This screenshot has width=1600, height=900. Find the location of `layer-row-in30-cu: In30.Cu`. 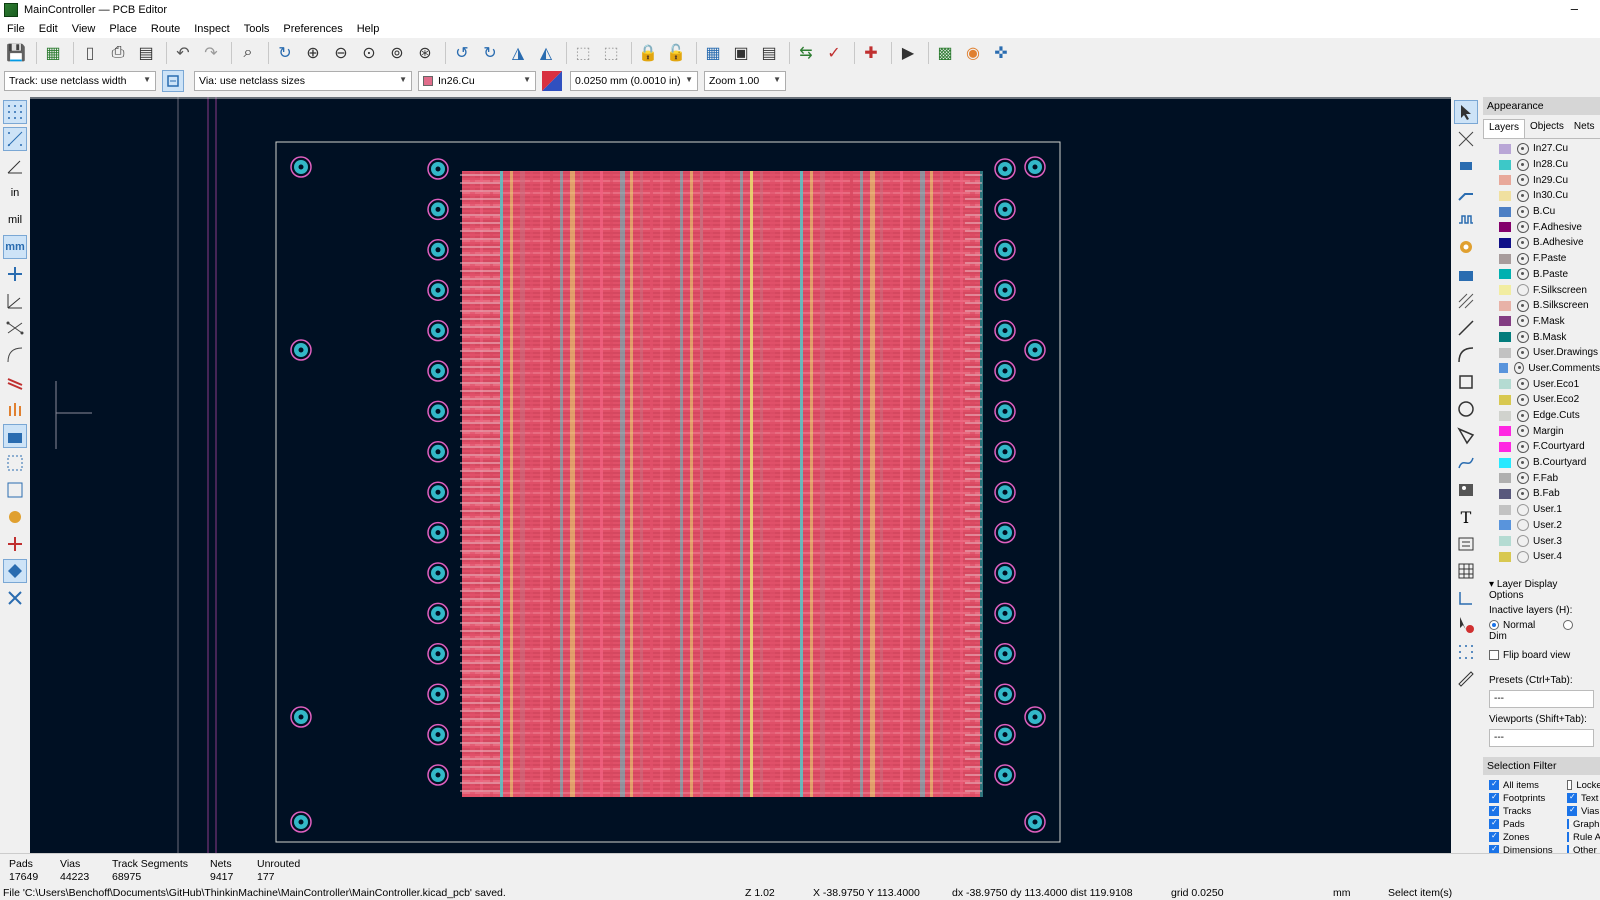

layer-row-in30-cu: In30.Cu is located at coordinates (1541, 196).